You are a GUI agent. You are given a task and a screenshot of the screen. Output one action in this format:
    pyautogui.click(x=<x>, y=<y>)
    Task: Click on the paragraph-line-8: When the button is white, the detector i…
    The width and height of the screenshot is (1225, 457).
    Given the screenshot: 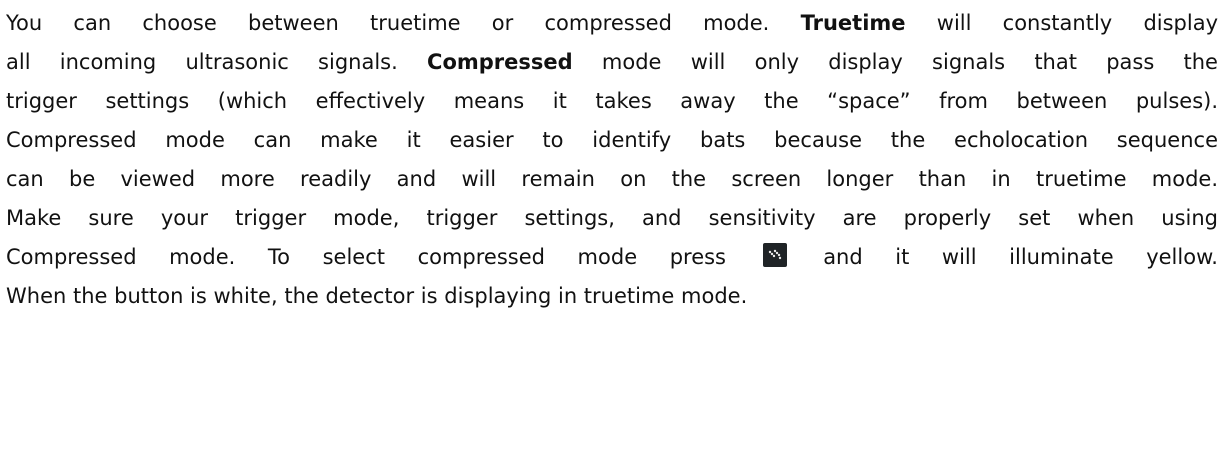 What is the action you would take?
    pyautogui.click(x=377, y=296)
    